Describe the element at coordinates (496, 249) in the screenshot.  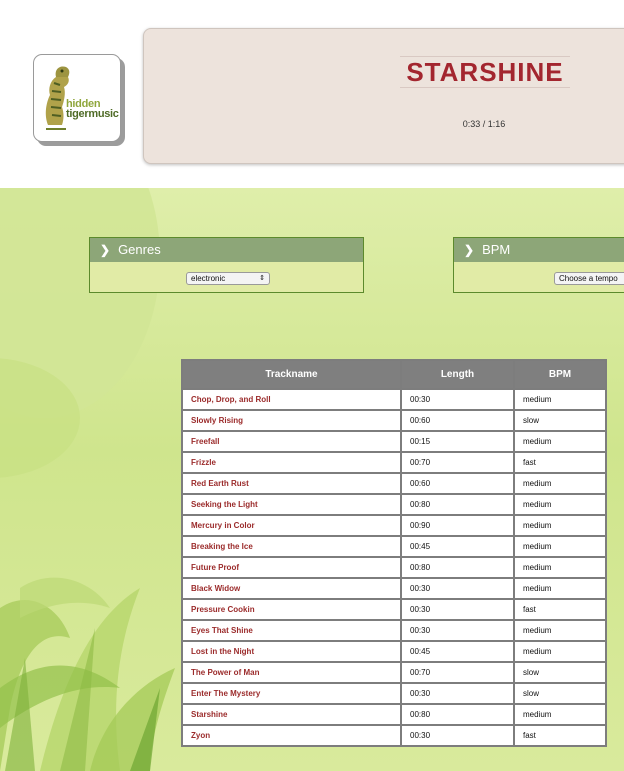
I see `bpm-filter-label: BPM` at that location.